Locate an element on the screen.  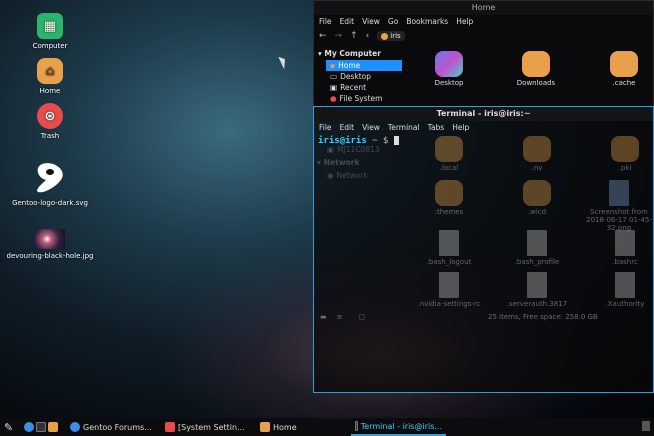
folder-nv: .nv is located at coordinates (537, 154).